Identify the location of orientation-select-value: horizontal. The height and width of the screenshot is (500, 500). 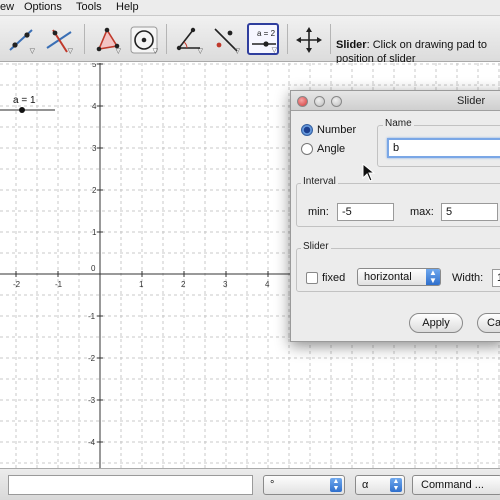
(388, 277).